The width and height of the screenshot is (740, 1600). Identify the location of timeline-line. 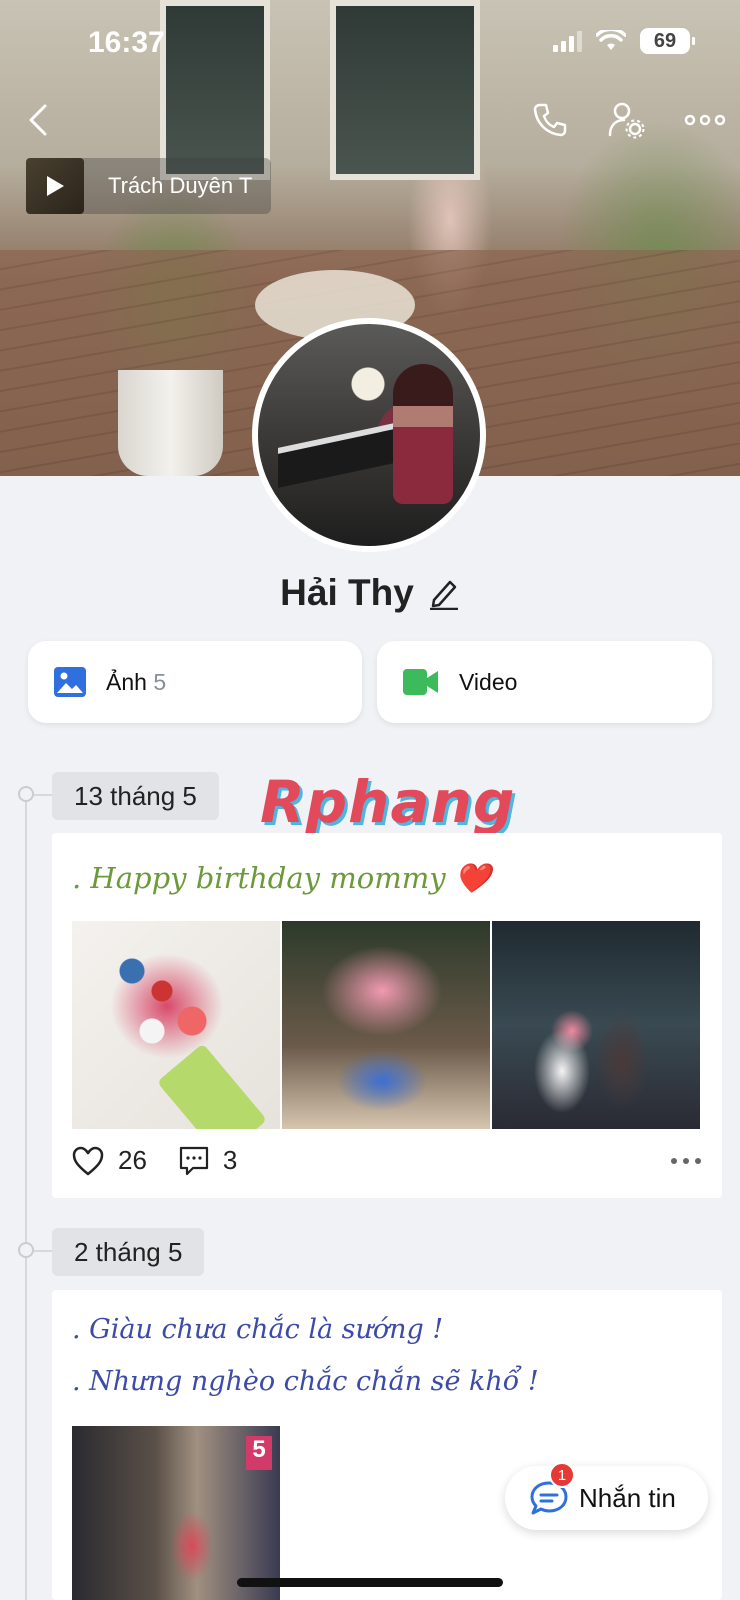
(26, 1197).